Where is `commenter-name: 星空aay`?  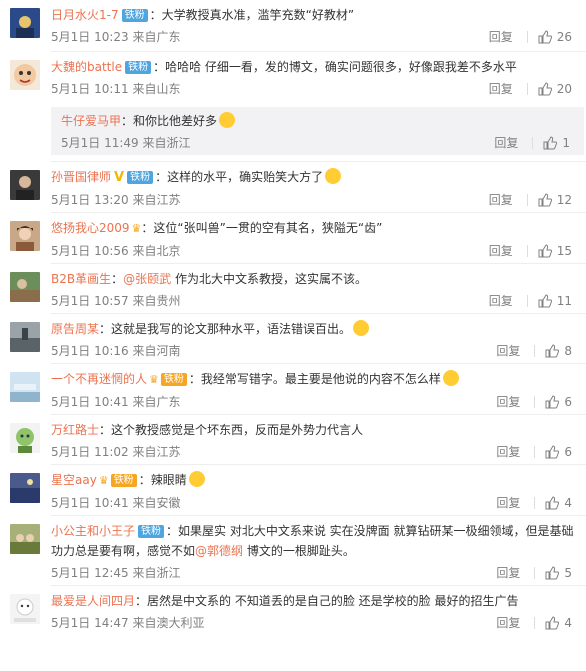
commenter-name: 星空aay is located at coordinates (74, 480).